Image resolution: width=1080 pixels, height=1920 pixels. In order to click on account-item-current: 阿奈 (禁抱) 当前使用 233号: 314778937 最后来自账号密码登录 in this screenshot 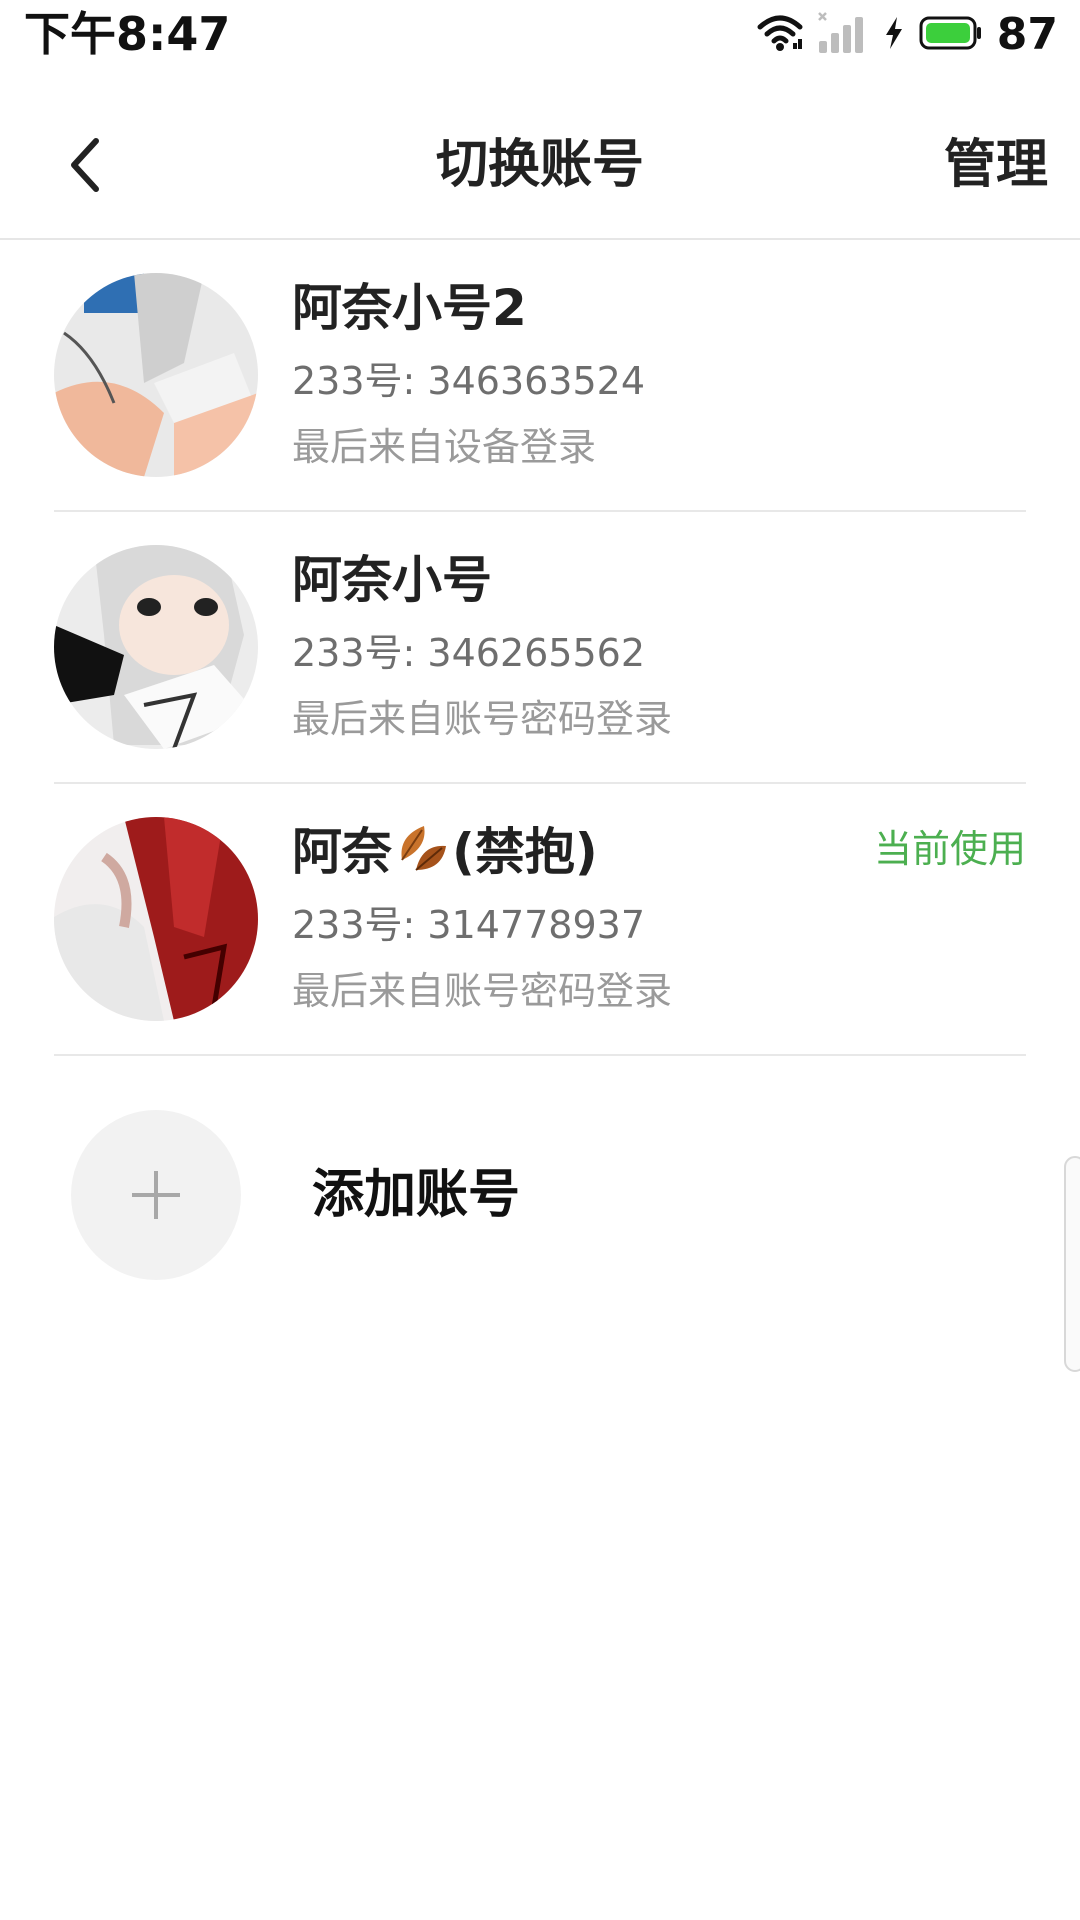, I will do `click(540, 920)`.